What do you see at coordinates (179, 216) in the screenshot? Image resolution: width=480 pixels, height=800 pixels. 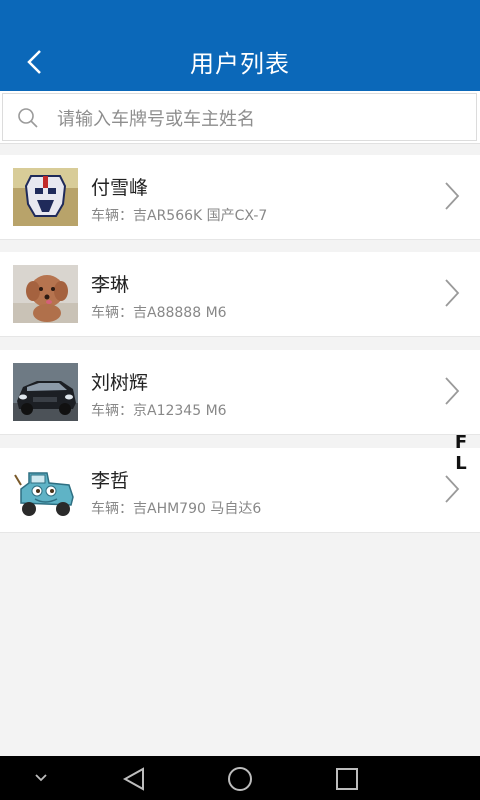 I see `vehicle-info: 车辆：吉AR566K 国产CX-7` at bounding box center [179, 216].